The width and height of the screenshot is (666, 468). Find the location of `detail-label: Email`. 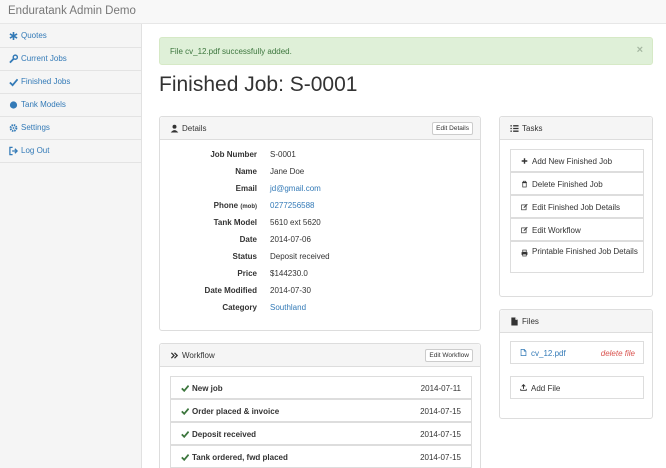

detail-label: Email is located at coordinates (246, 188).